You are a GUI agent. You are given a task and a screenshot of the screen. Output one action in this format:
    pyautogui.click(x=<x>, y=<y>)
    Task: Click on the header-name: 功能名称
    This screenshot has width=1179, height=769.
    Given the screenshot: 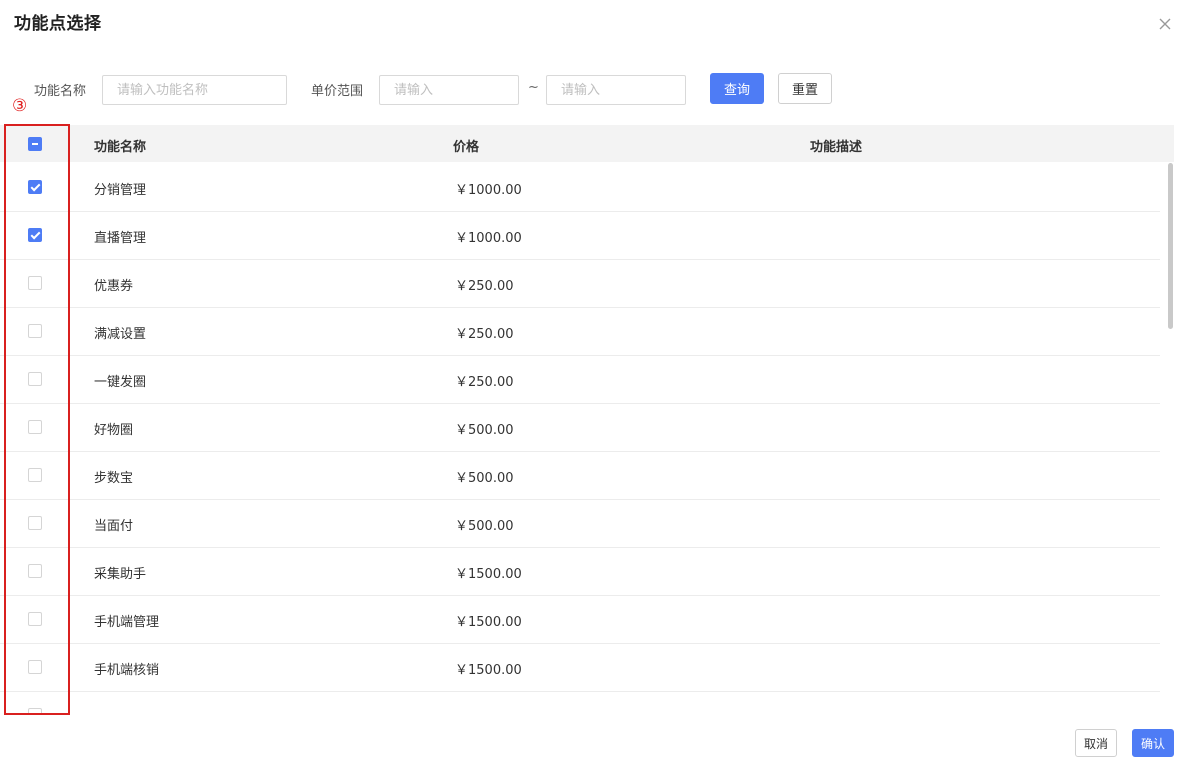 What is the action you would take?
    pyautogui.click(x=120, y=147)
    